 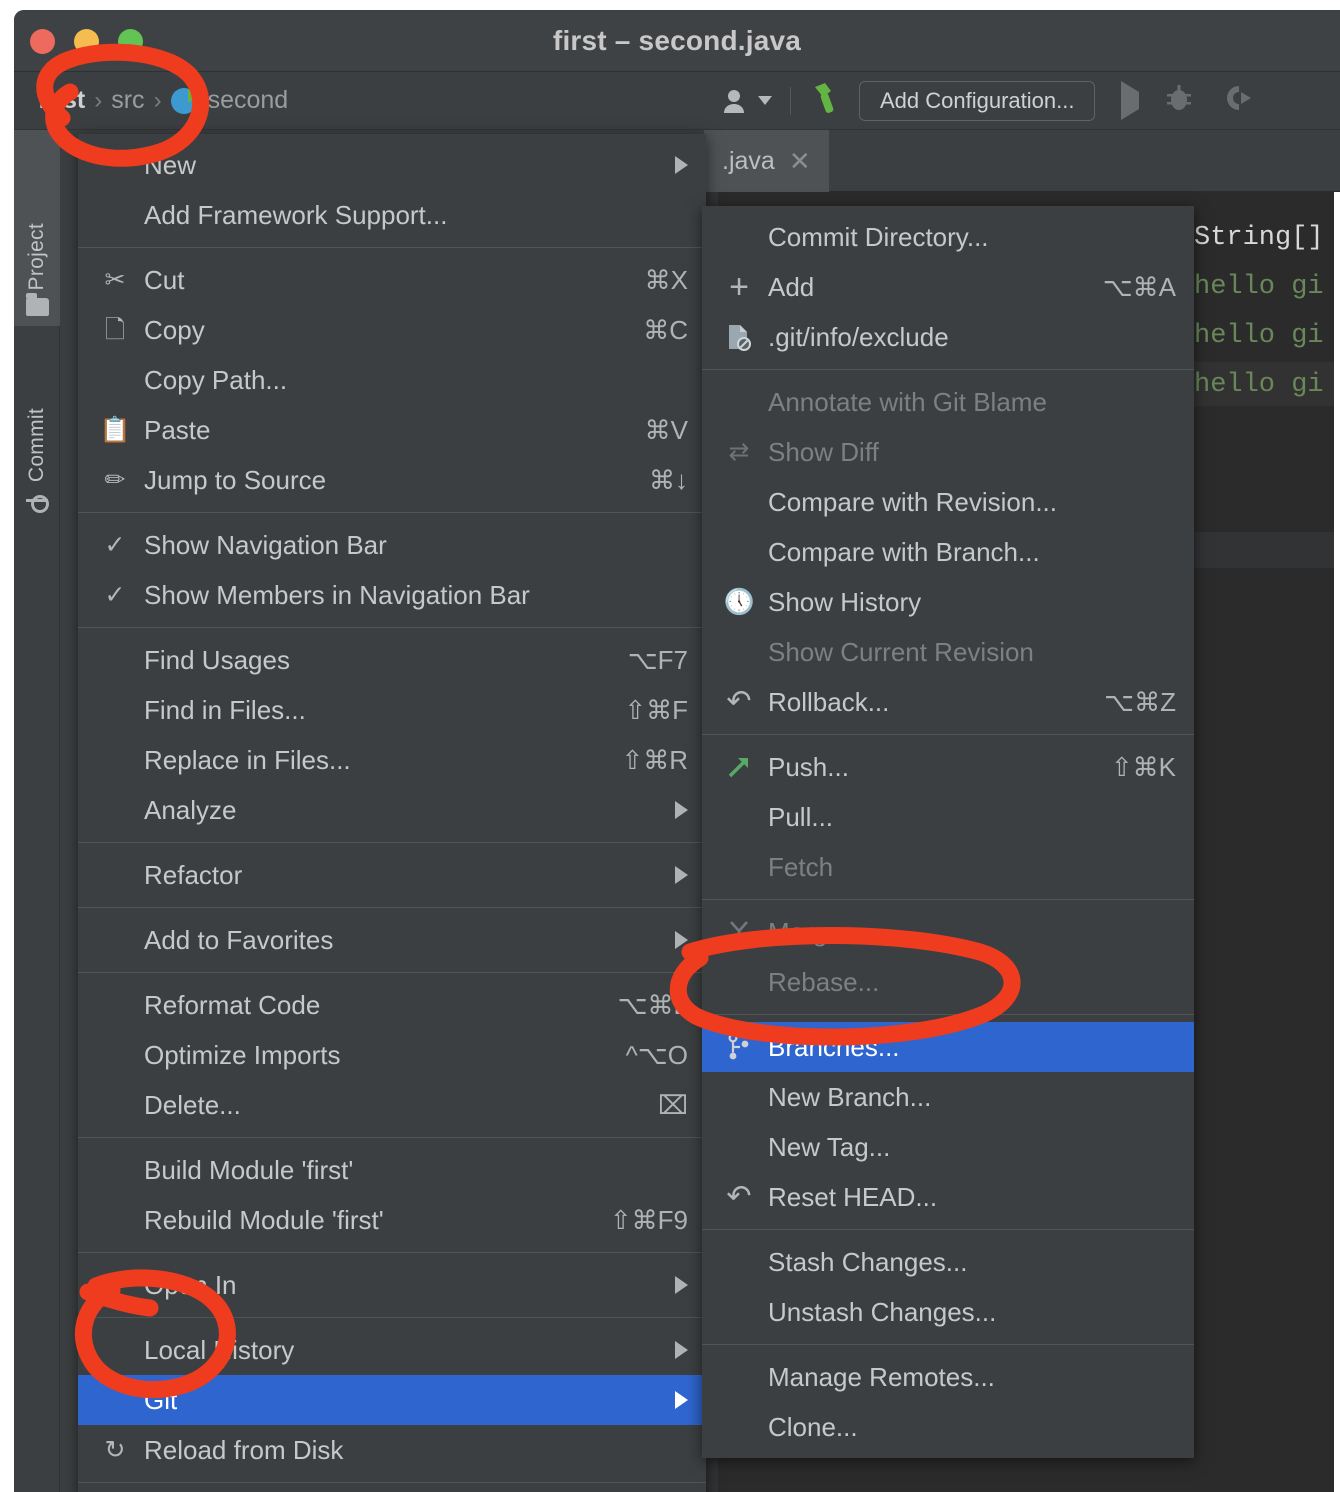 What do you see at coordinates (190, 809) in the screenshot?
I see `menu-item-label: Analyze` at bounding box center [190, 809].